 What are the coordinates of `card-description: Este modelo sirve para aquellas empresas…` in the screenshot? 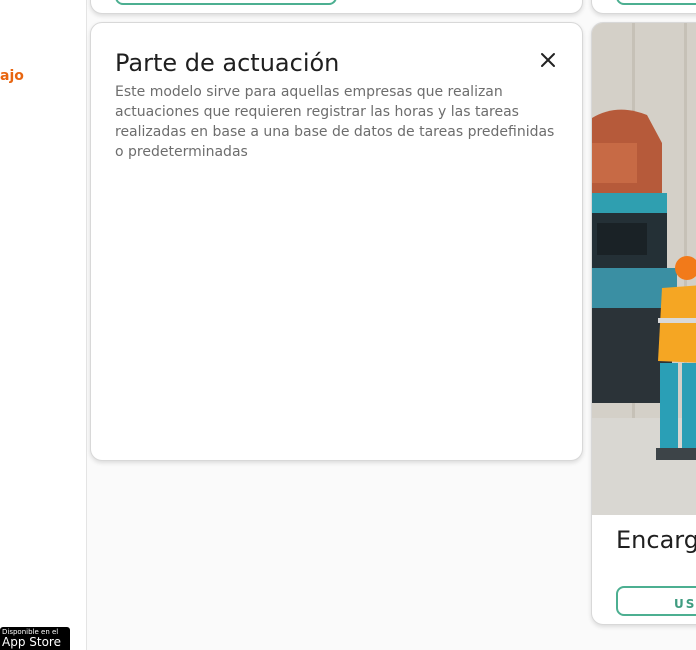 It's located at (335, 122).